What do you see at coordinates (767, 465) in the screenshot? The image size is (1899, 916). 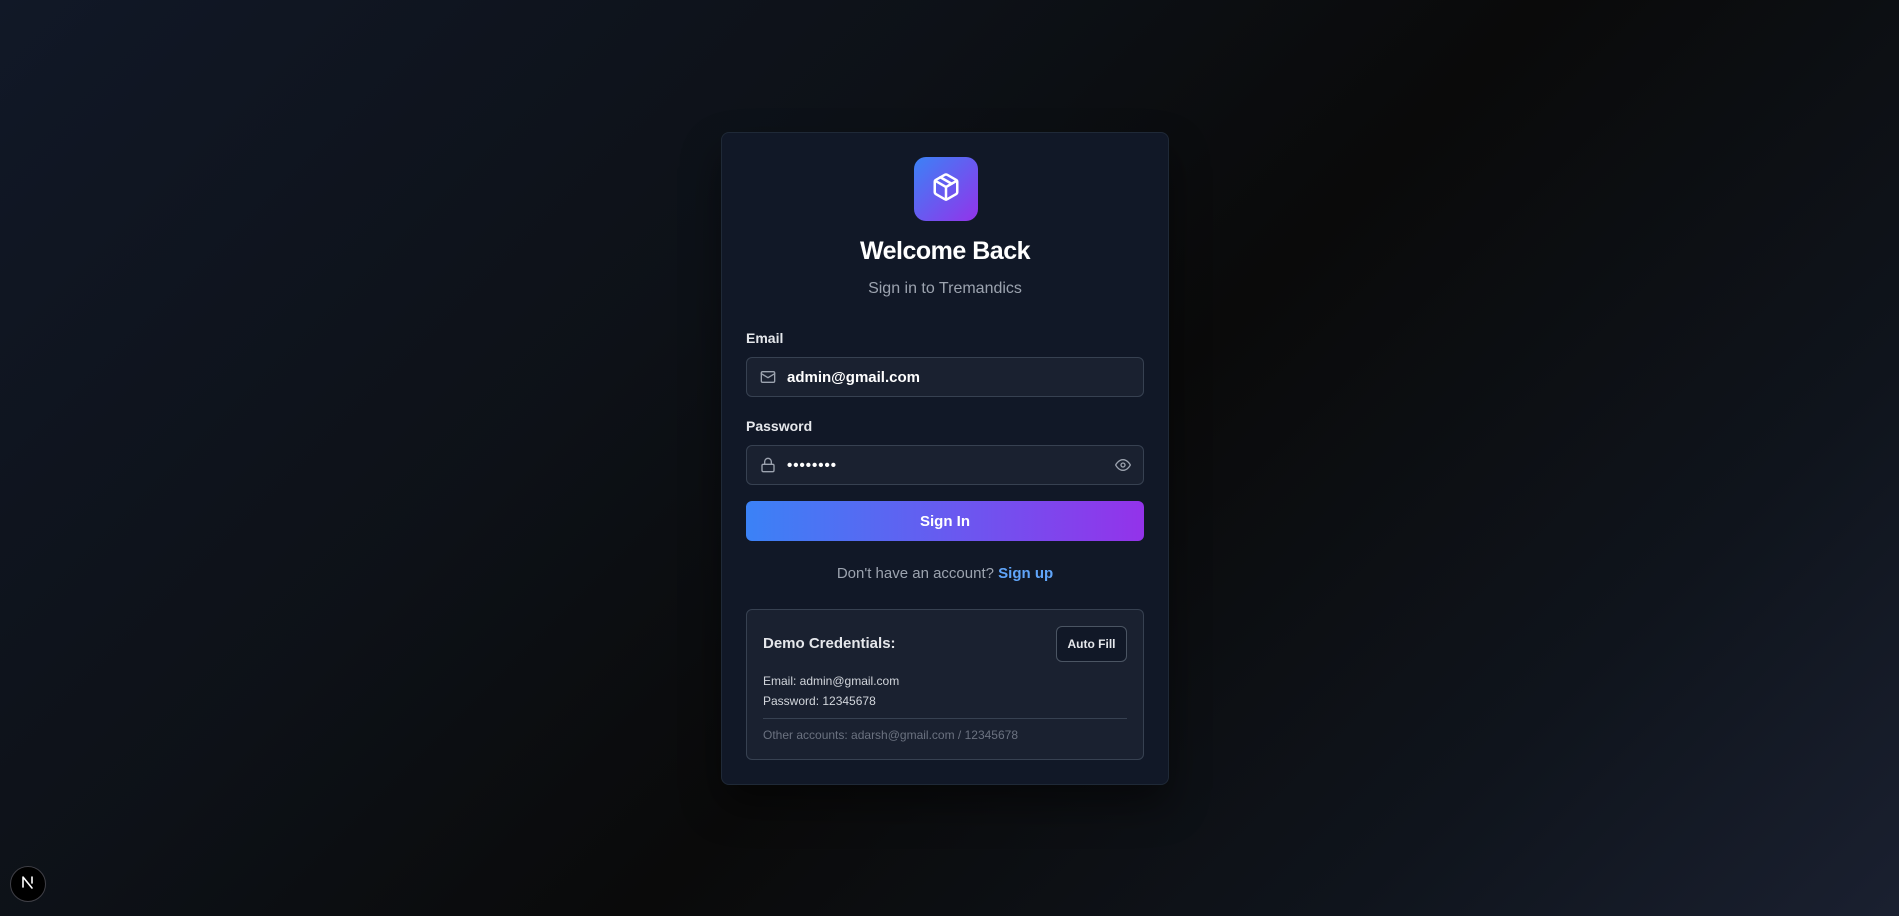 I see `lock-icon` at bounding box center [767, 465].